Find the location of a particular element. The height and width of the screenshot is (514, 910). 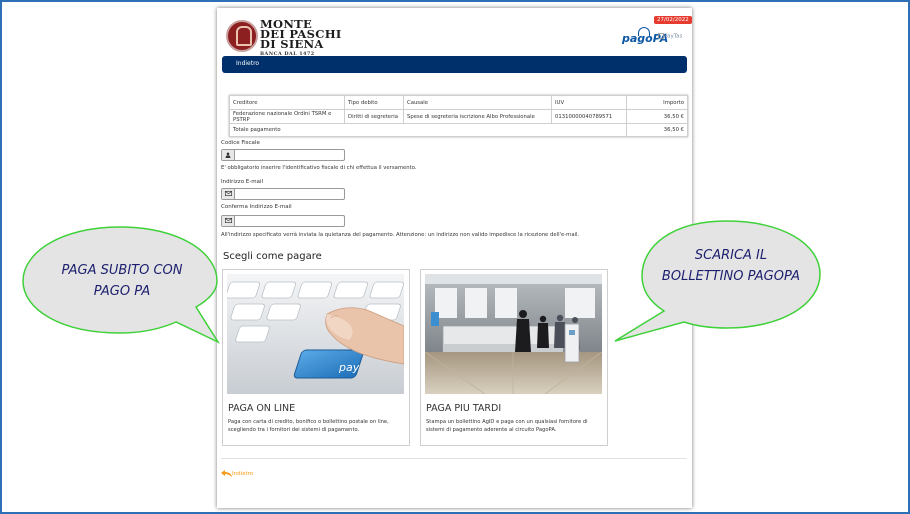

back-arrow-icon is located at coordinates (226, 473).